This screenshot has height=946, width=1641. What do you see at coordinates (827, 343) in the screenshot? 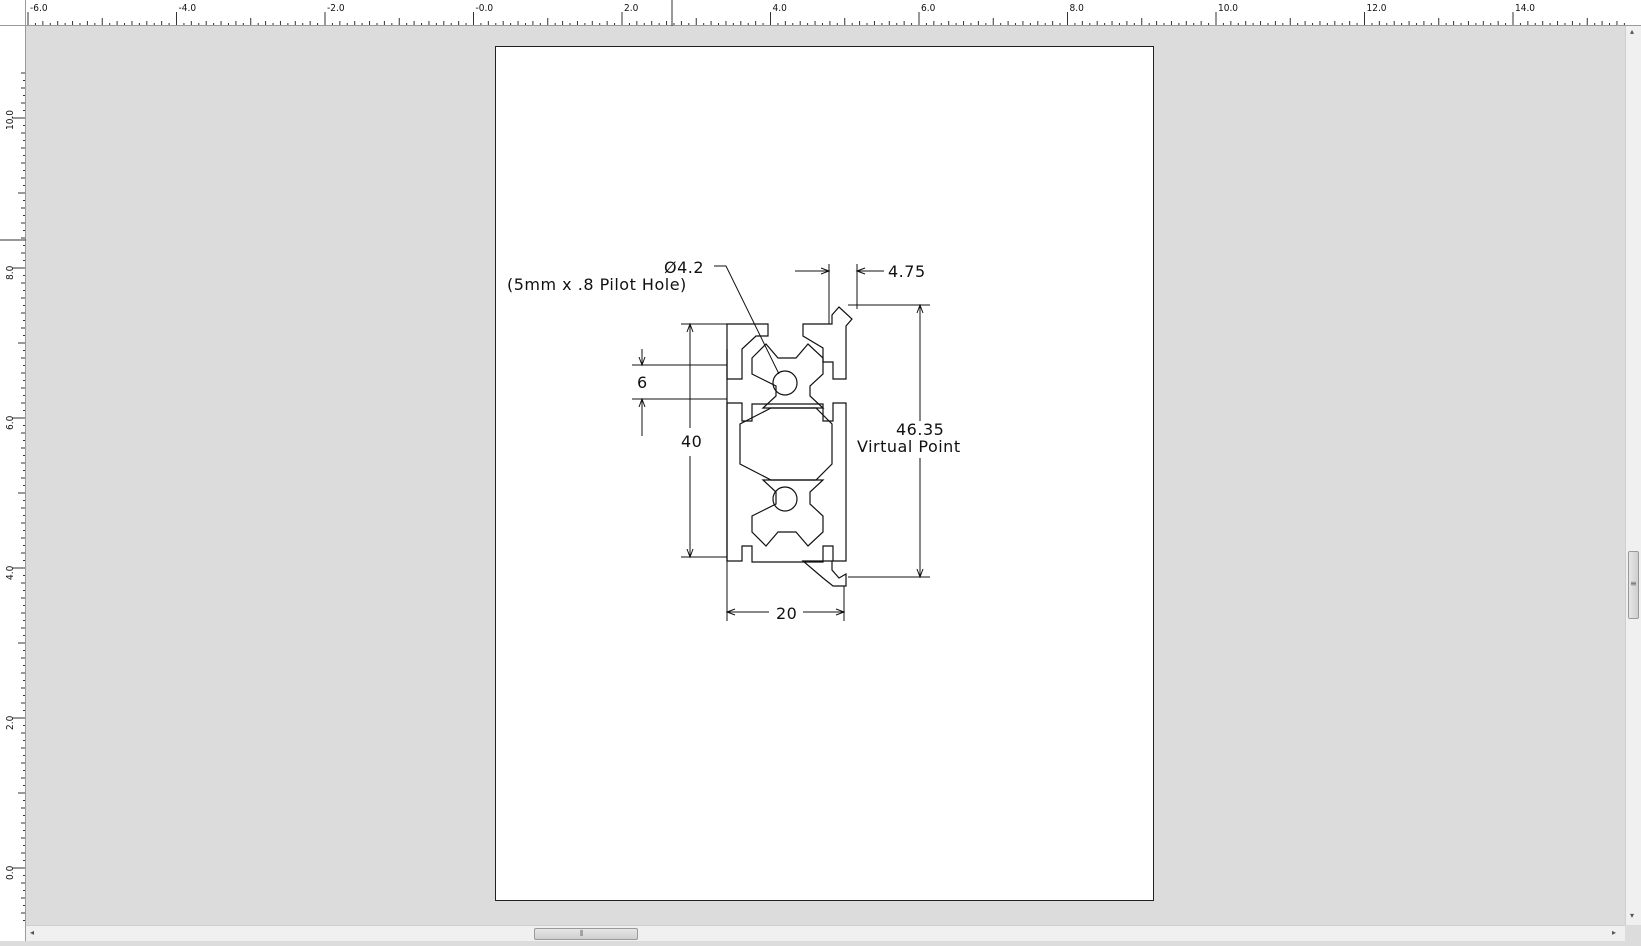
I see `flange-top-right` at bounding box center [827, 343].